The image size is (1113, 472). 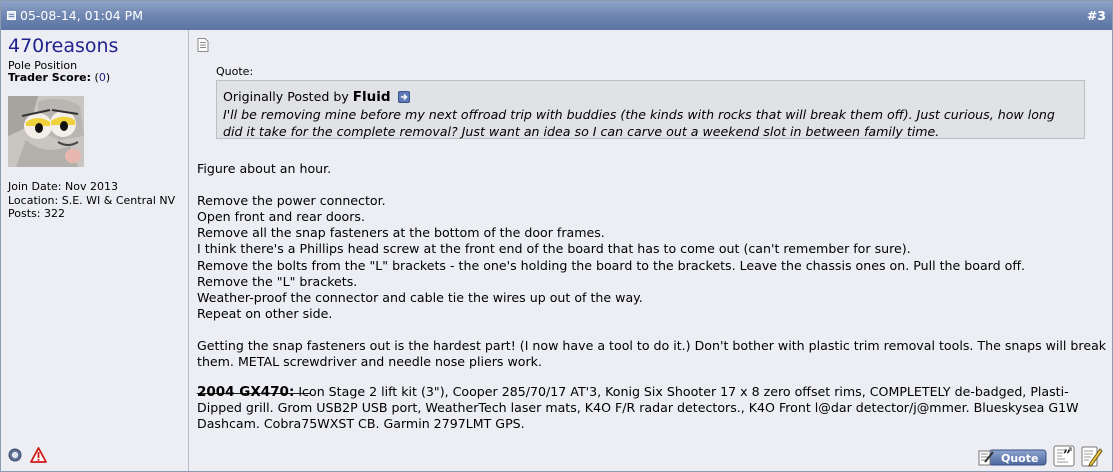 I want to click on report-post-icon, so click(x=38, y=455).